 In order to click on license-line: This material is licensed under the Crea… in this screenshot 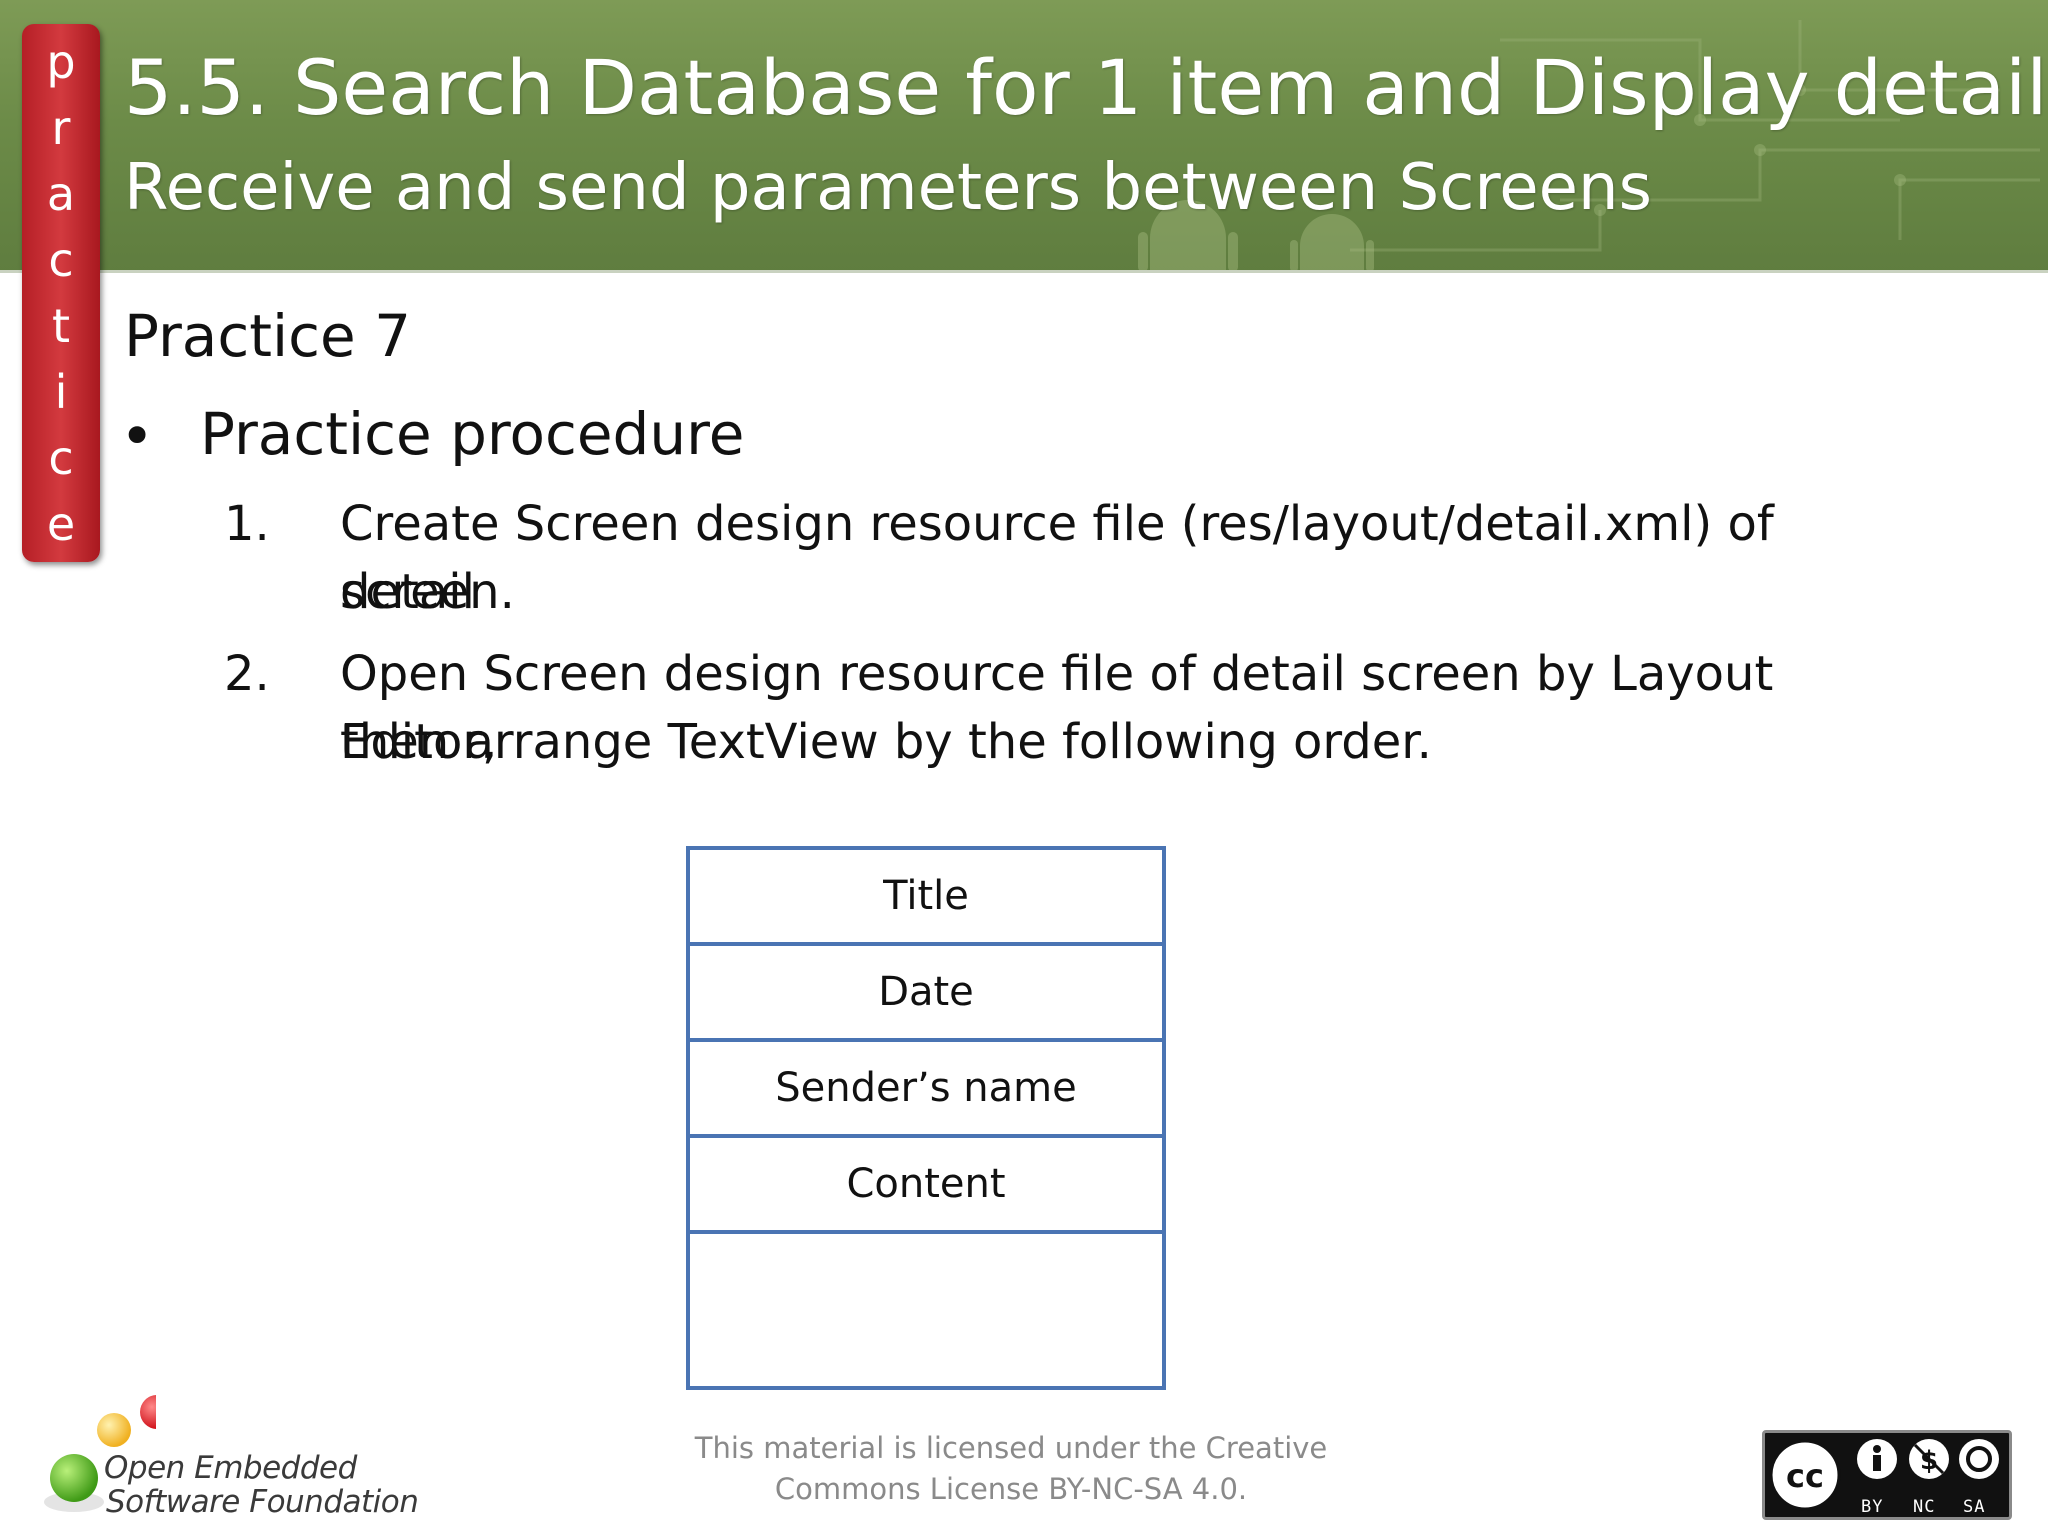, I will do `click(1011, 1448)`.